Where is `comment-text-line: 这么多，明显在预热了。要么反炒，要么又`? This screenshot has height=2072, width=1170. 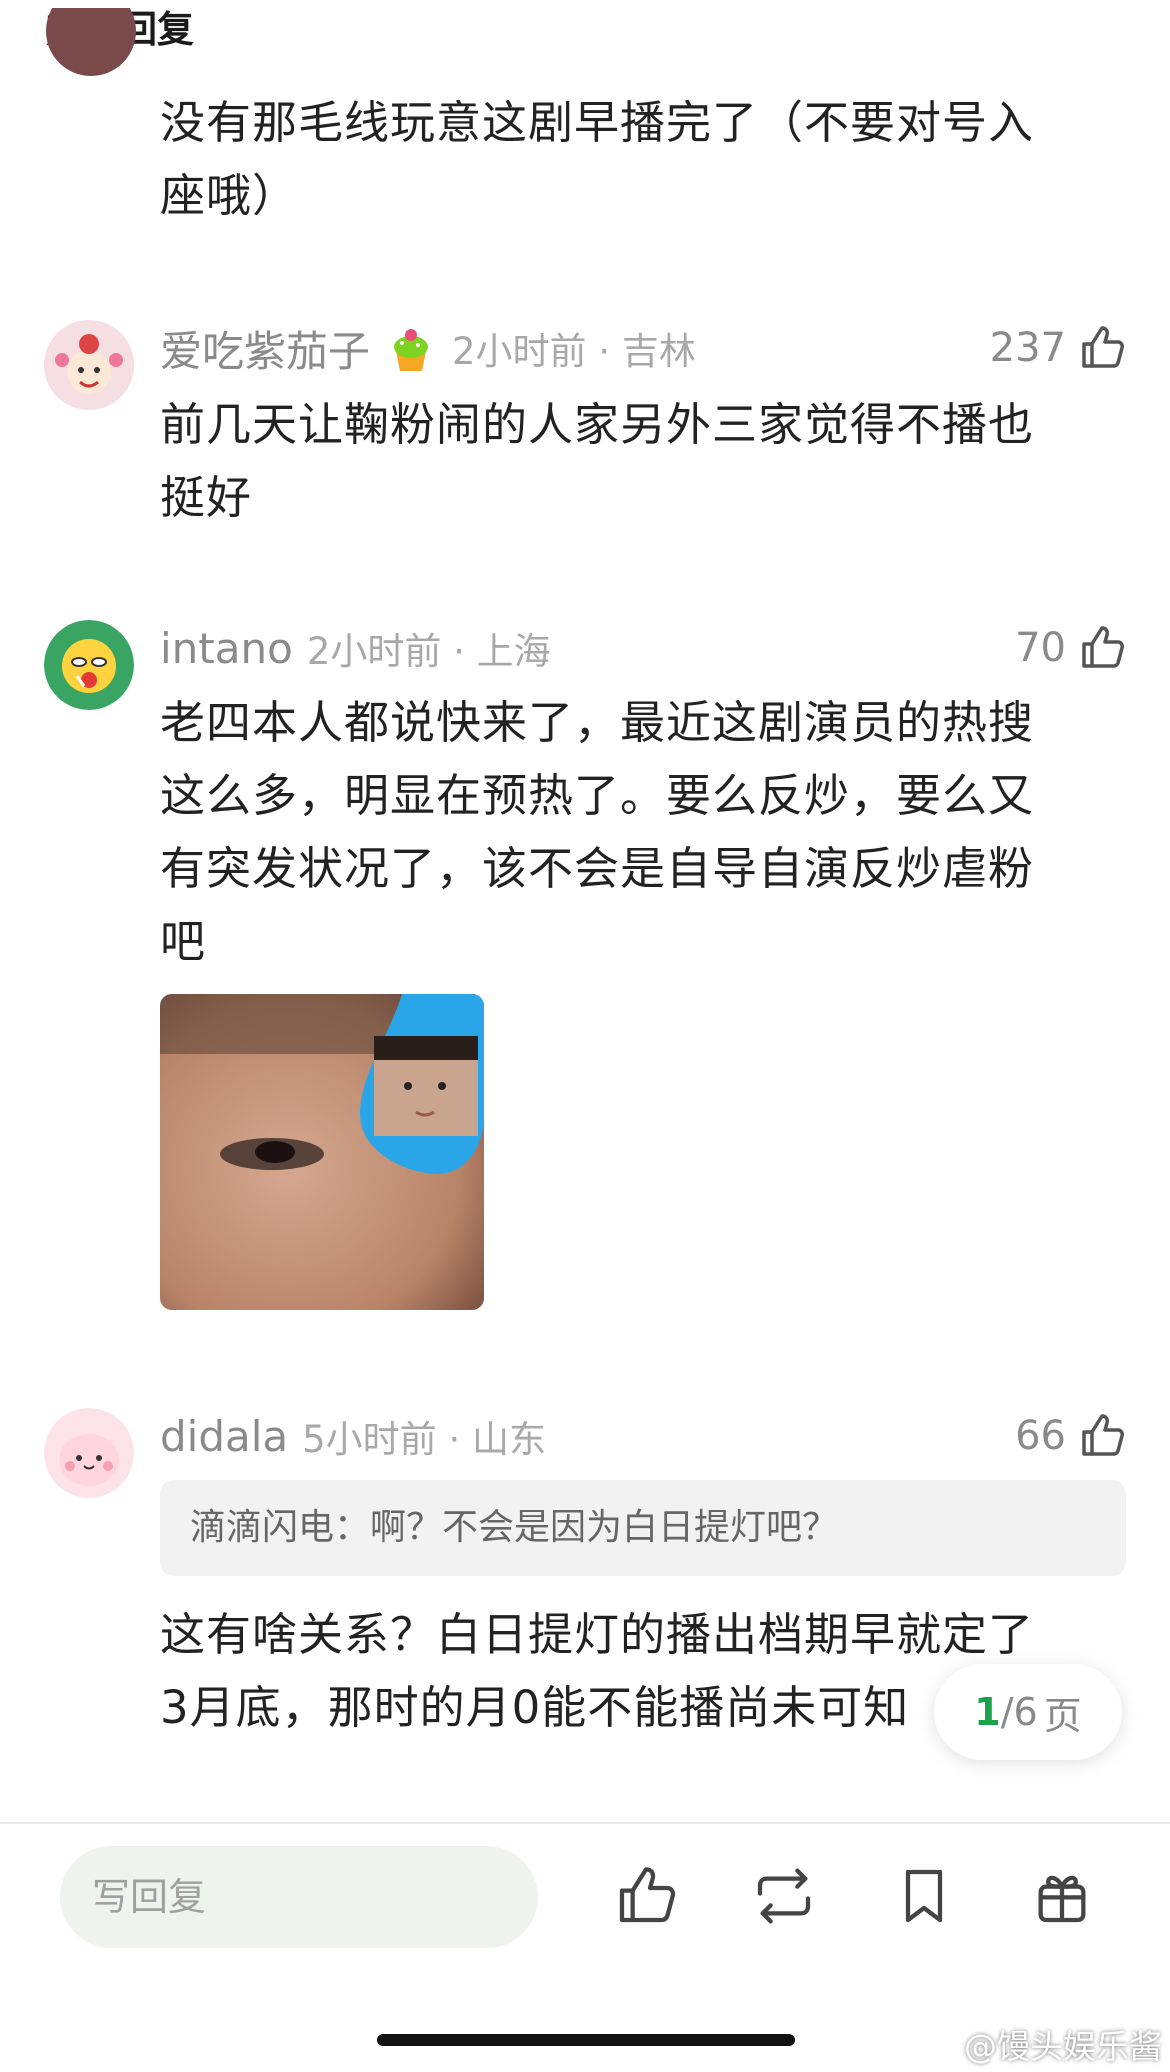
comment-text-line: 这么多，明显在预热了。要么反炒，要么又 is located at coordinates (597, 795).